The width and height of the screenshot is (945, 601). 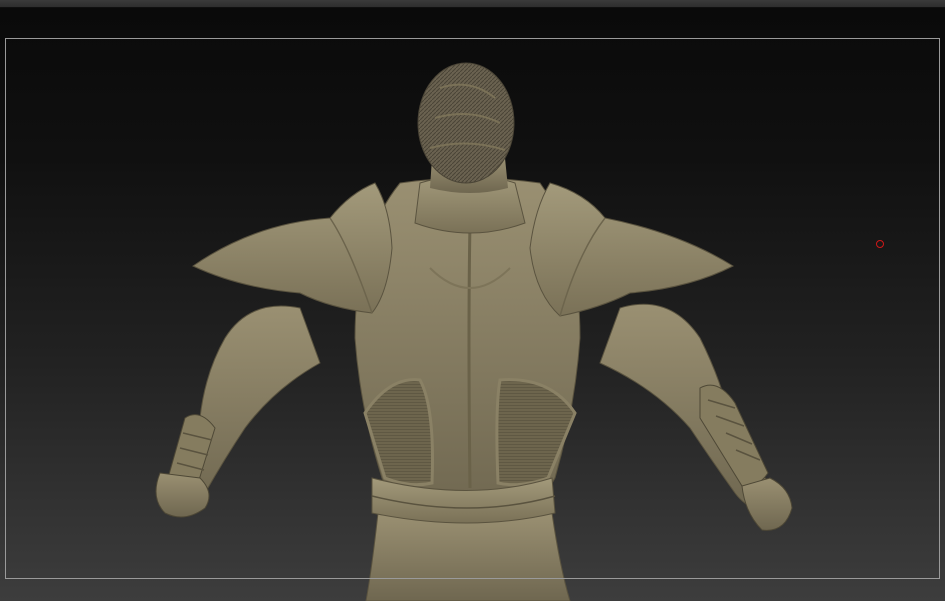 What do you see at coordinates (182, 495) in the screenshot?
I see `model-left-fist` at bounding box center [182, 495].